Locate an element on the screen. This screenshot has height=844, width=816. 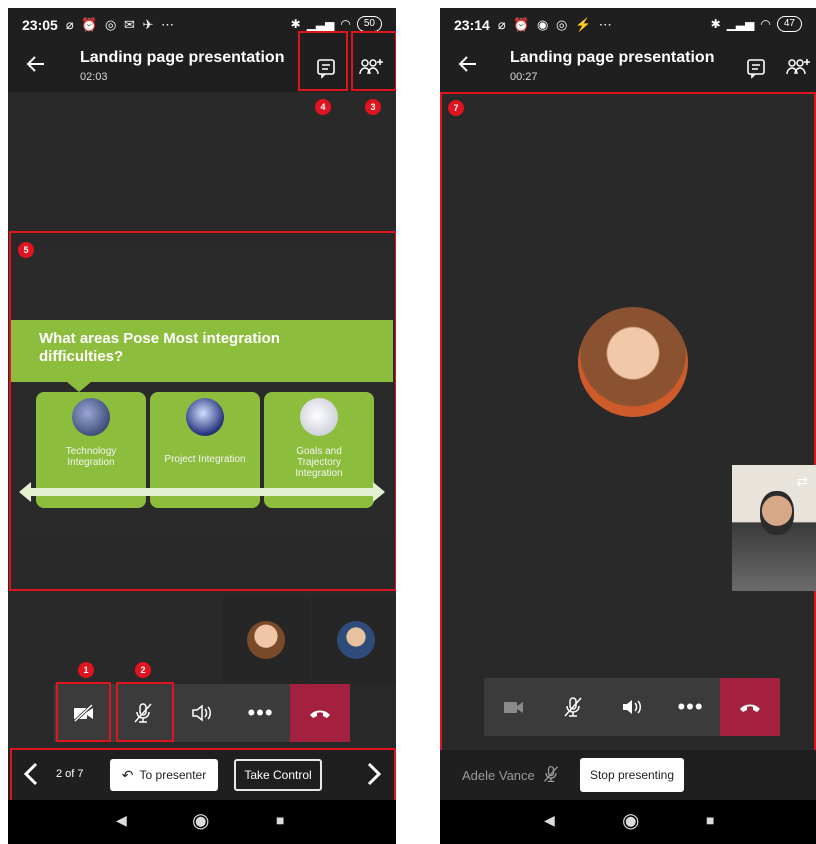
status-notification-icons: ⌀ ⏰ ◉ ◎ ⚡ ⋯ is located at coordinates (555, 24).